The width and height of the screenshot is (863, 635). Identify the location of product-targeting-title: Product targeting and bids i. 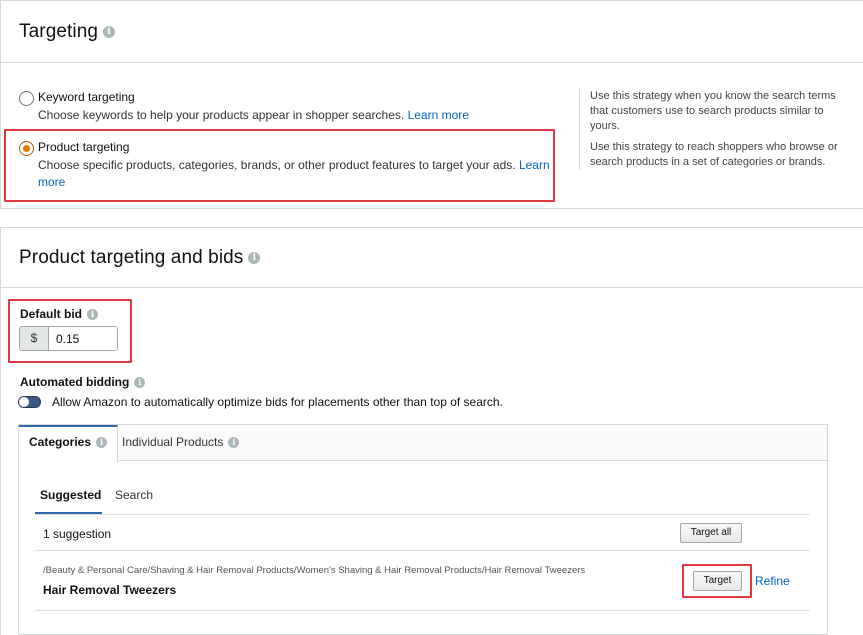
(140, 258).